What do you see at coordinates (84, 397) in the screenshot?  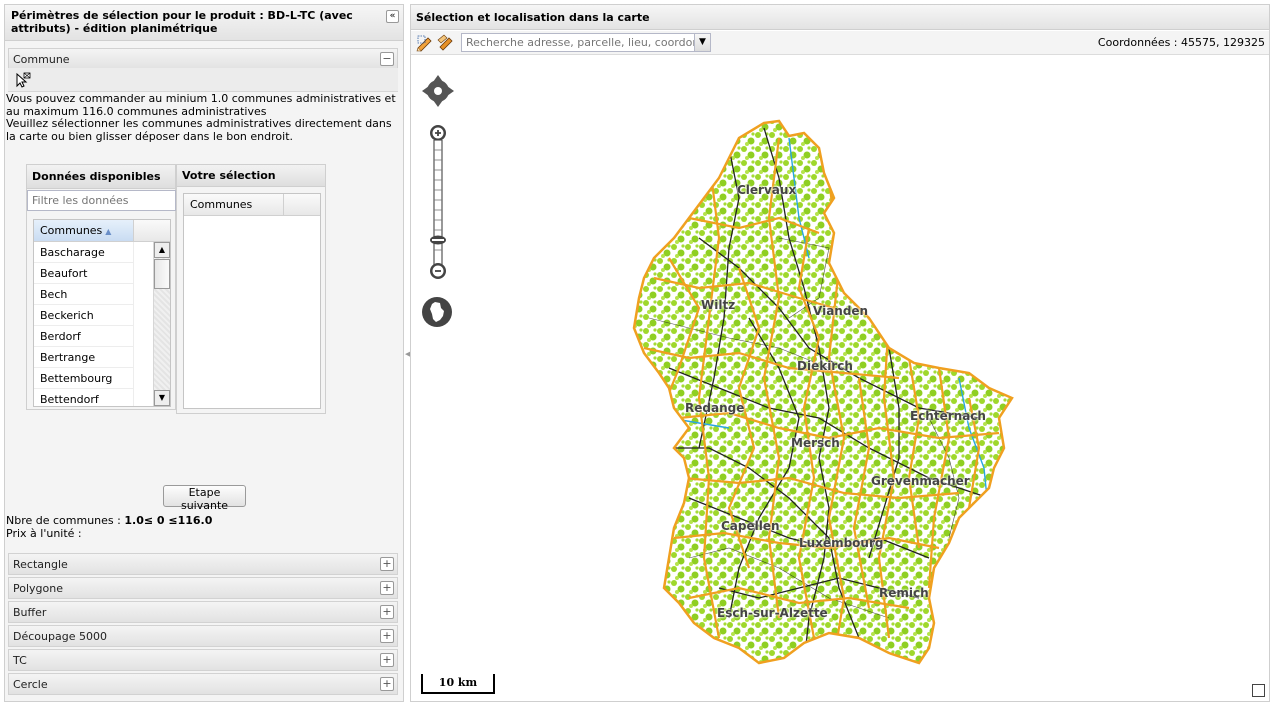 I see `list-item: Bettendorf` at bounding box center [84, 397].